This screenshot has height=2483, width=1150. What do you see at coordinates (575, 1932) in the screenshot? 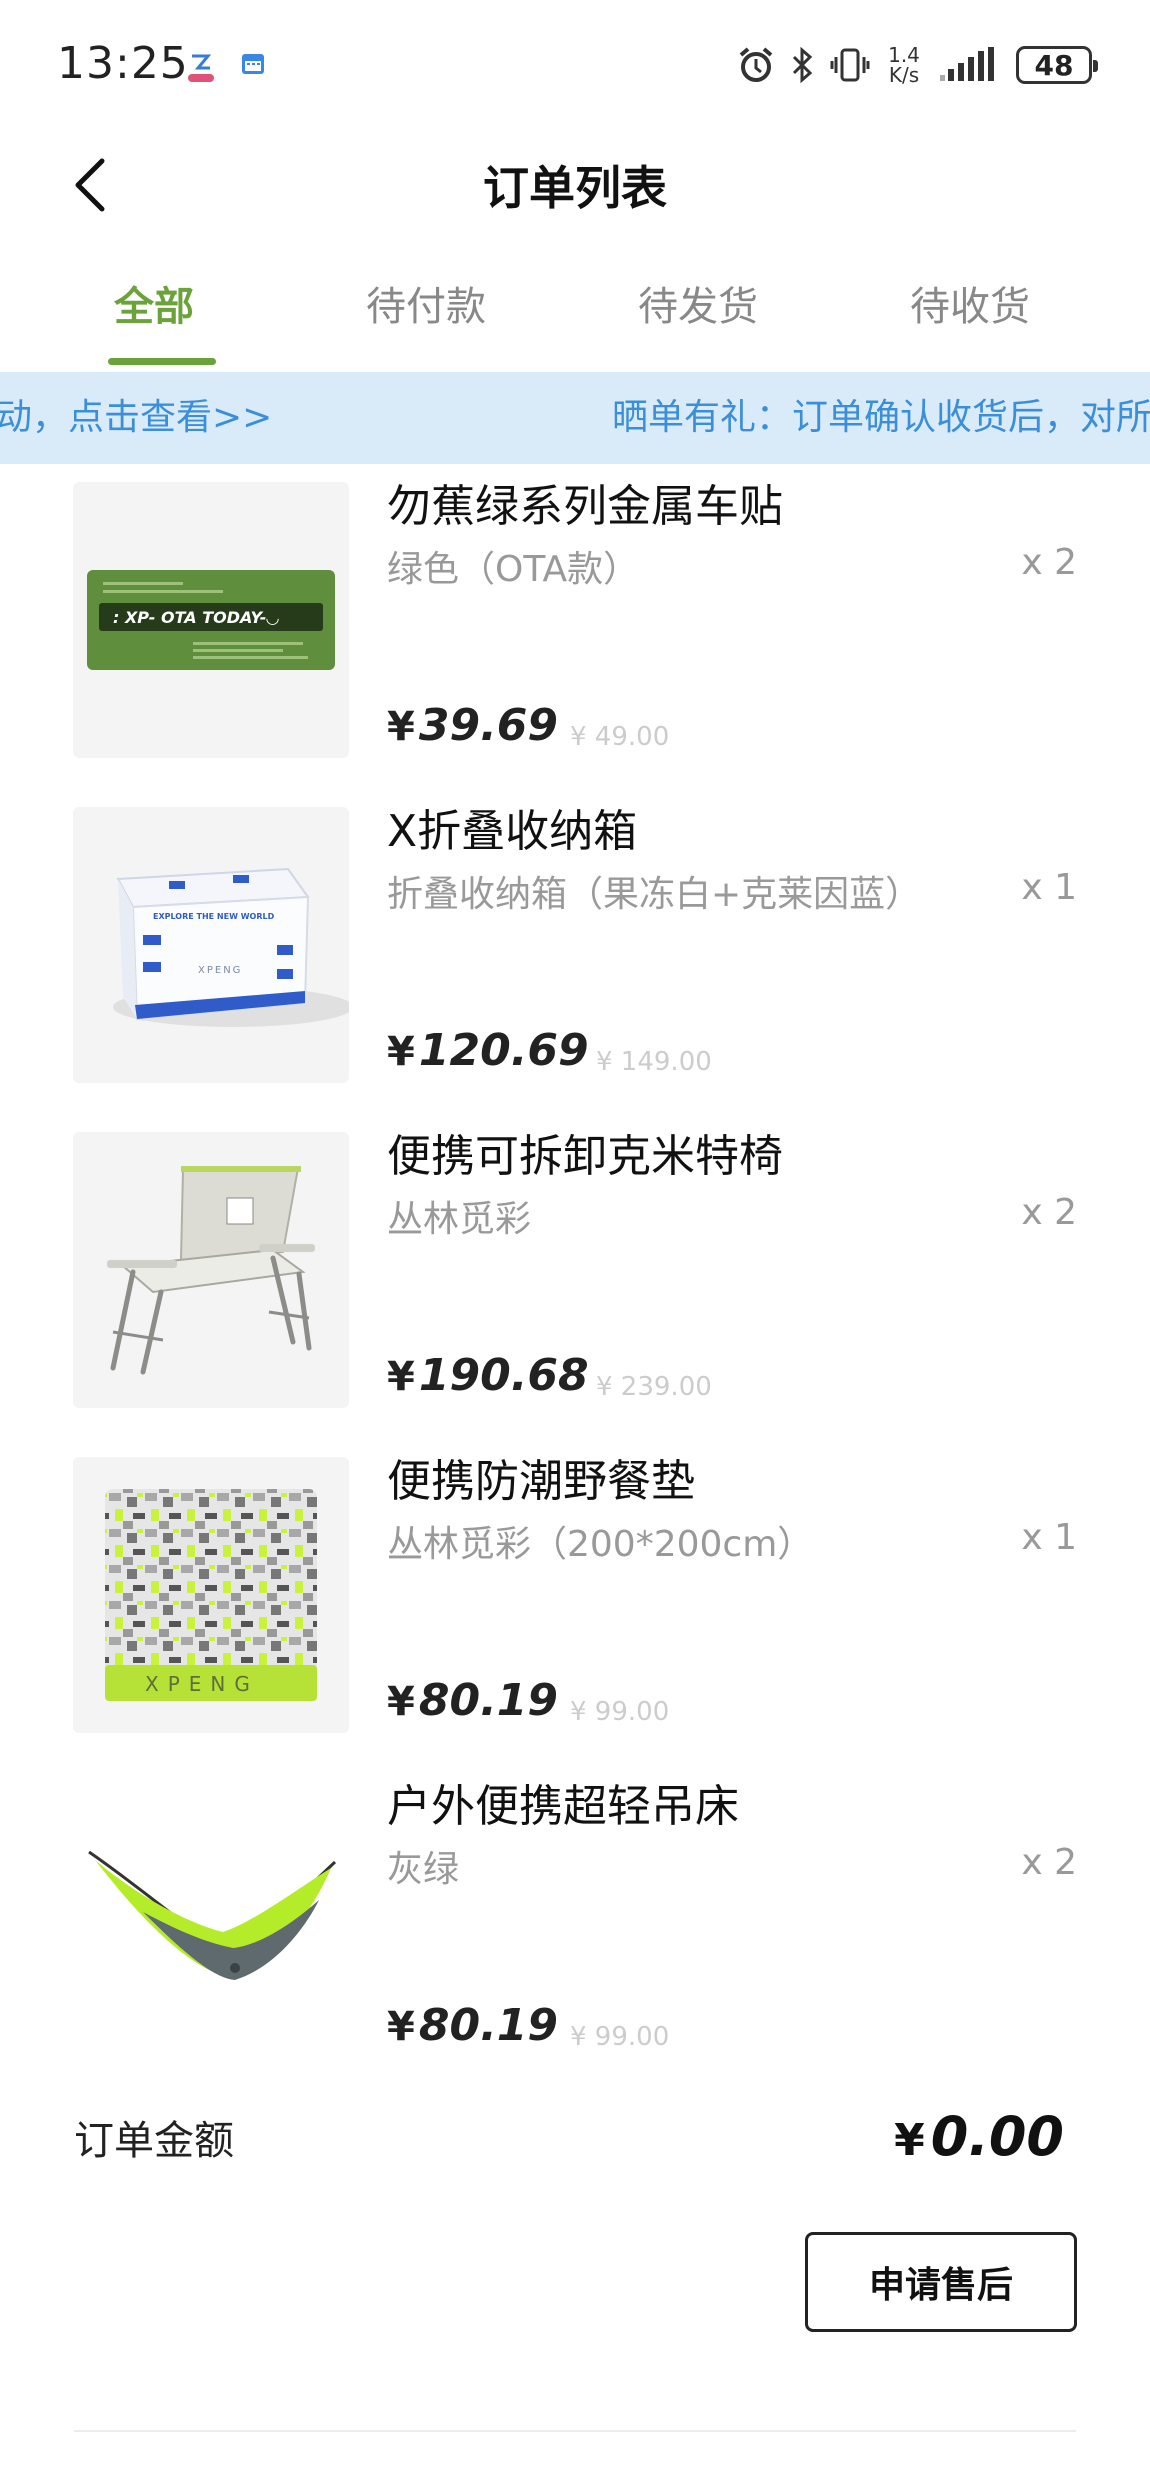
I see `order-item: 户外便携超轻吊床 灰绿 x 2 ¥80.19 ¥ 99.00` at bounding box center [575, 1932].